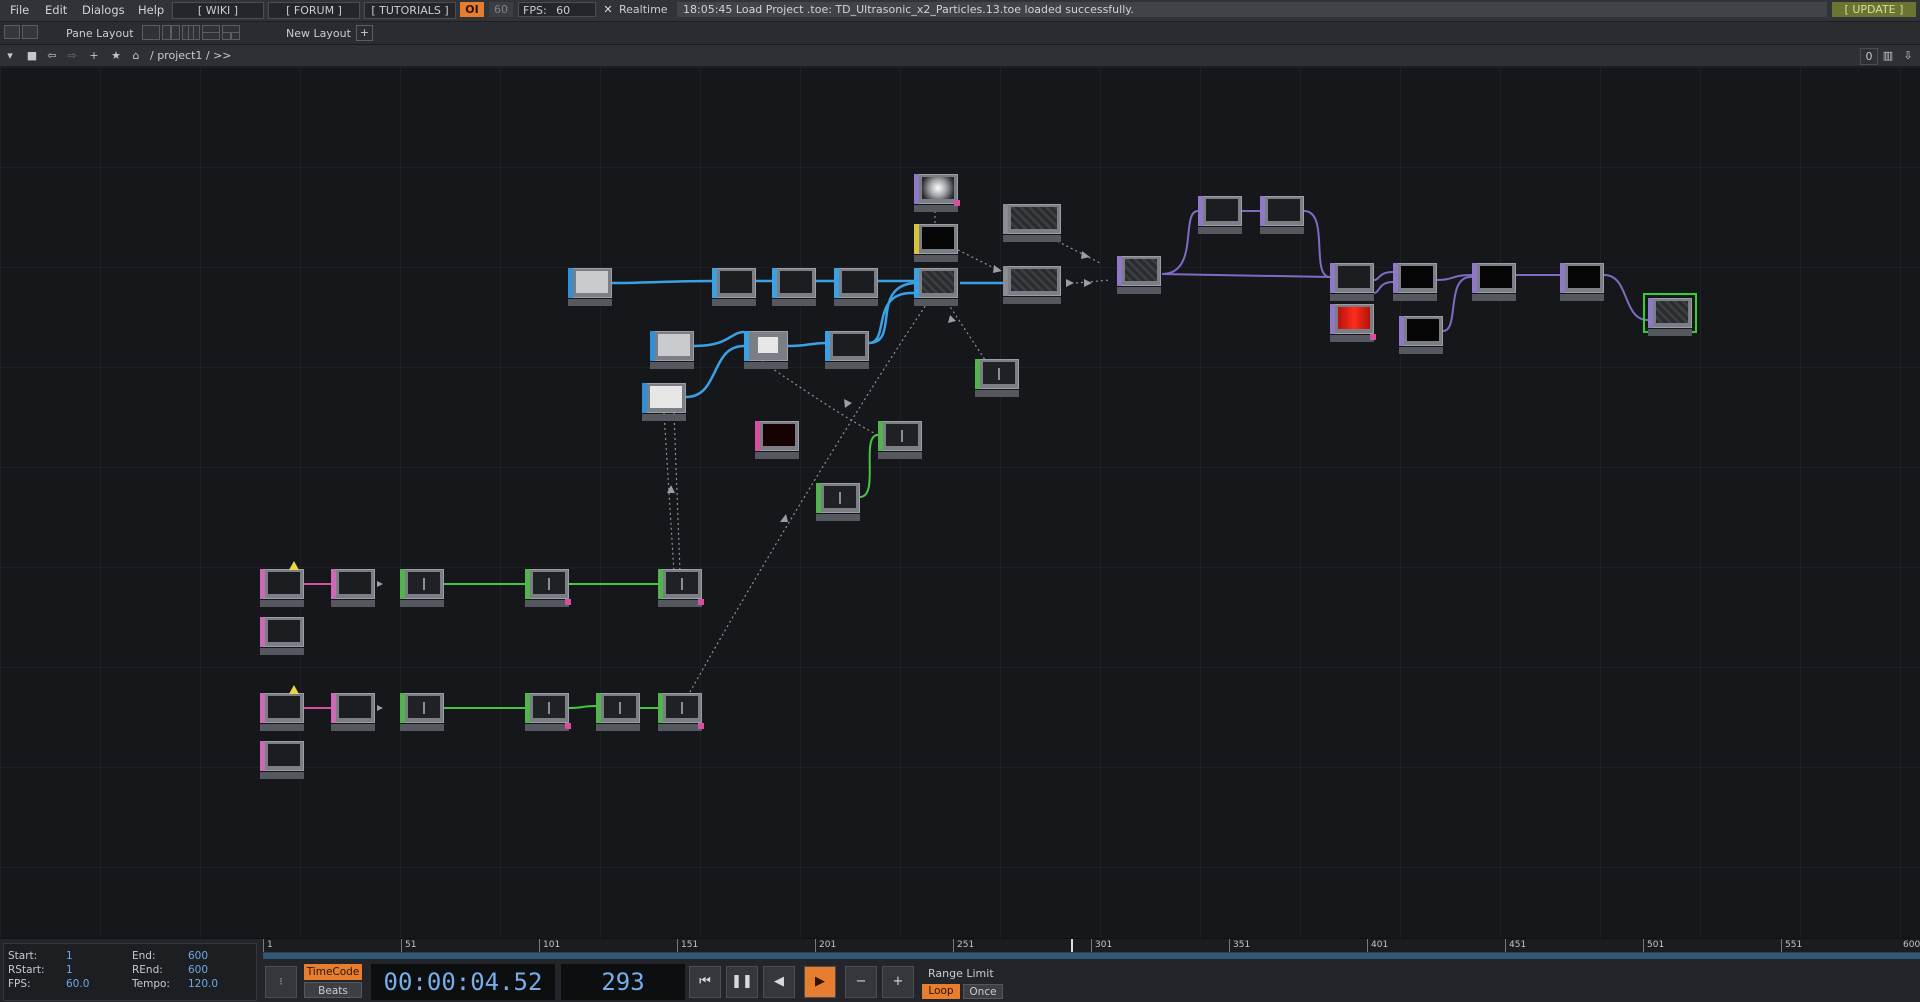  Describe the element at coordinates (1088, 283) in the screenshot. I see `ref-arrow` at that location.